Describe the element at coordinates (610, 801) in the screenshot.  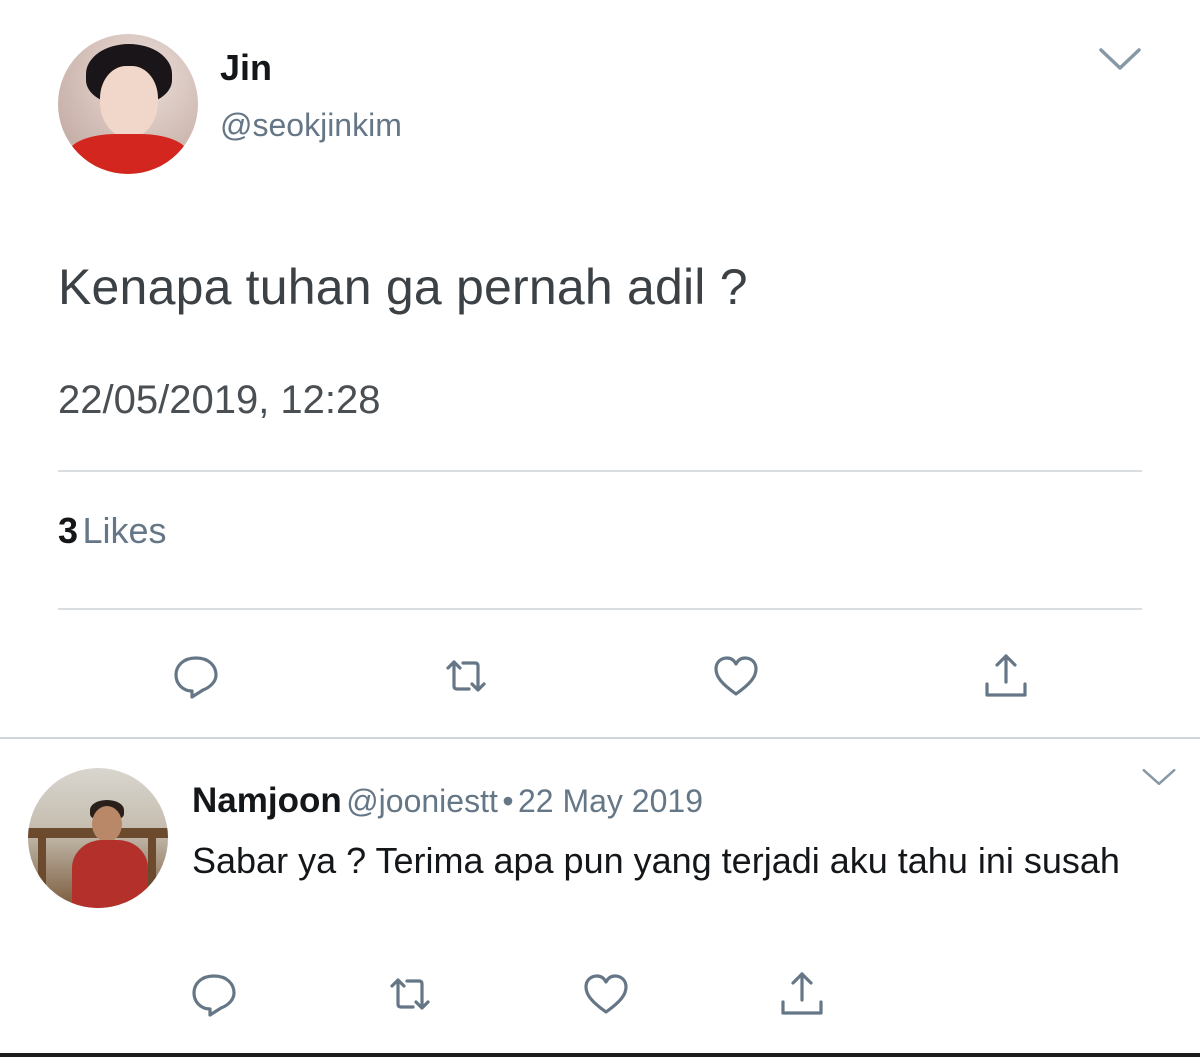
I see `reply-date: 22 May 2019` at that location.